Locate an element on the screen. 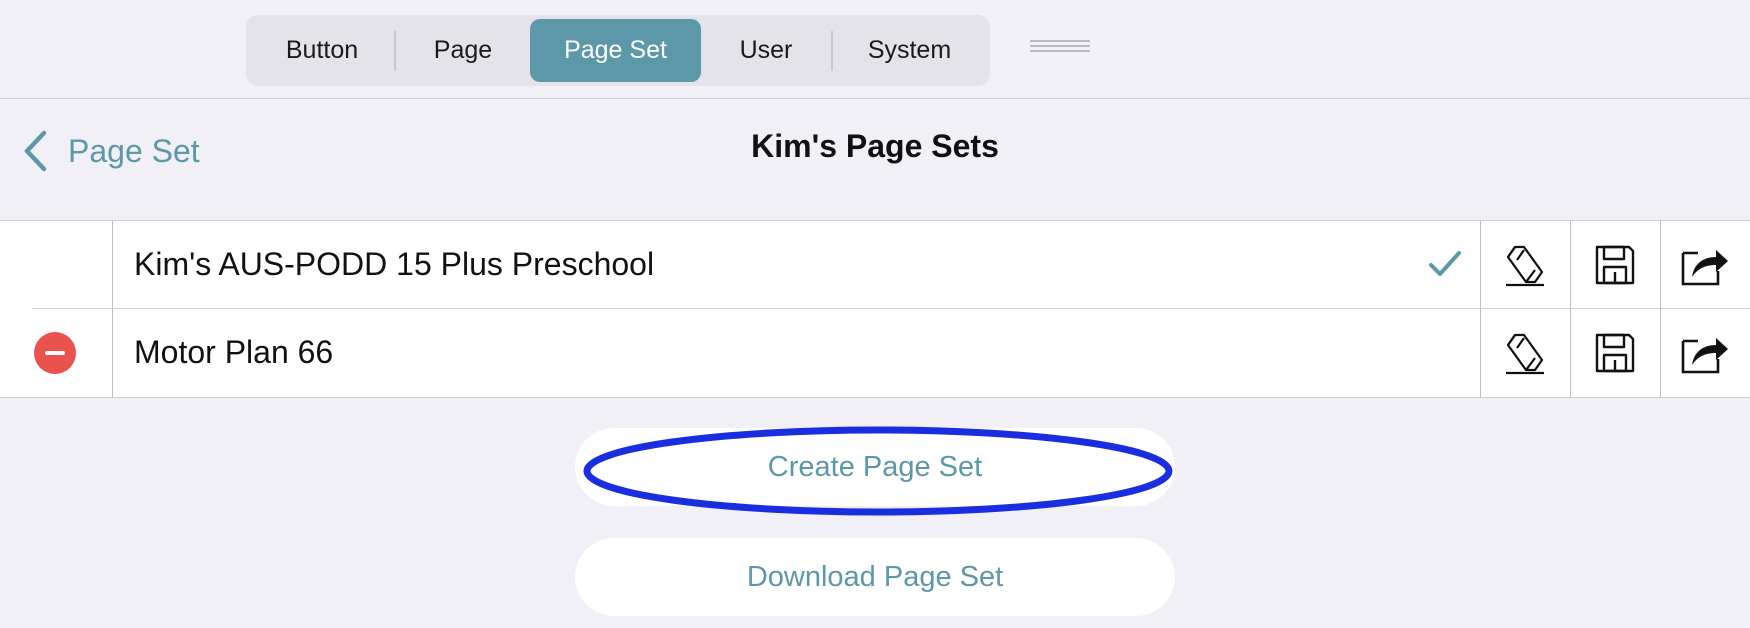 This screenshot has height=628, width=1750. delete-minus-icon is located at coordinates (55, 353).